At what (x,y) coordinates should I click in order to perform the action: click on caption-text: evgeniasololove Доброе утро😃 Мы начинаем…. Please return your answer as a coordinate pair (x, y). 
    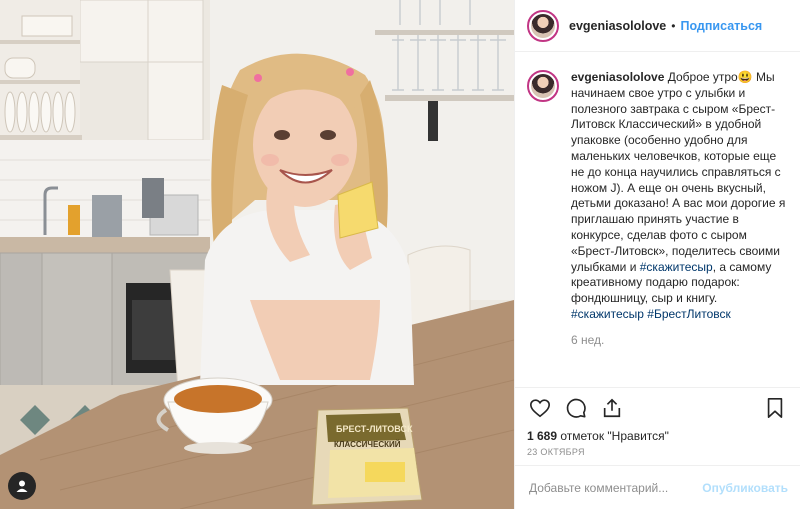
    Looking at the image, I should click on (678, 196).